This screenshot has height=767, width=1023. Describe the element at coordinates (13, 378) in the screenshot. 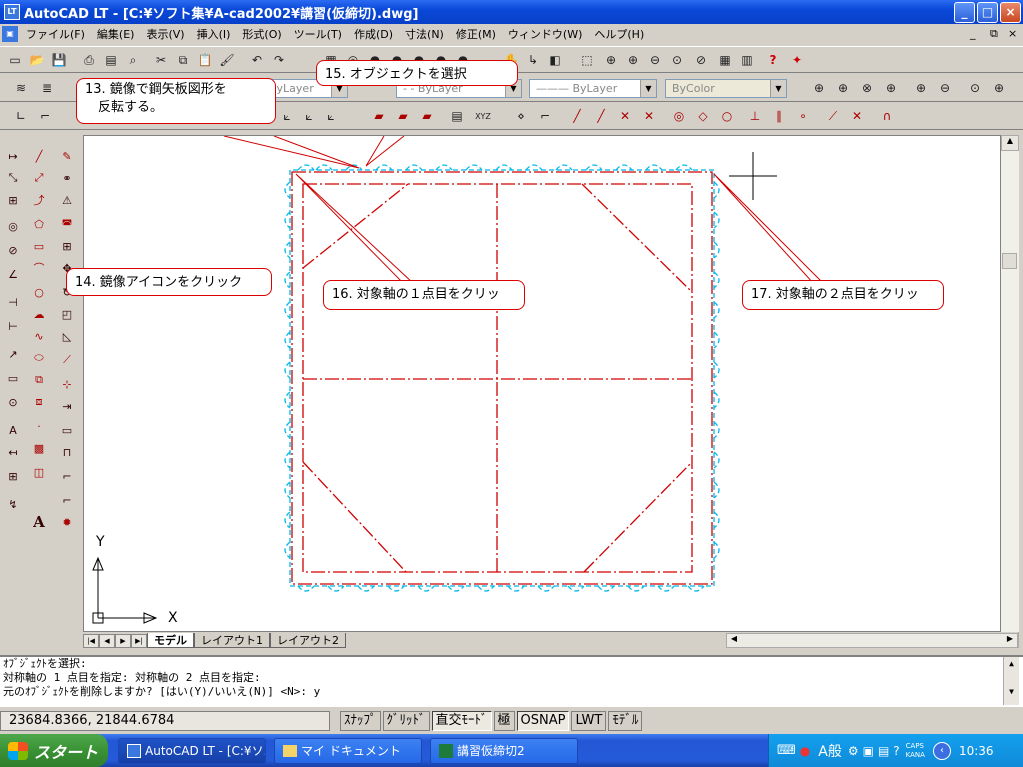

I see `tolerance-icon: ▭` at that location.